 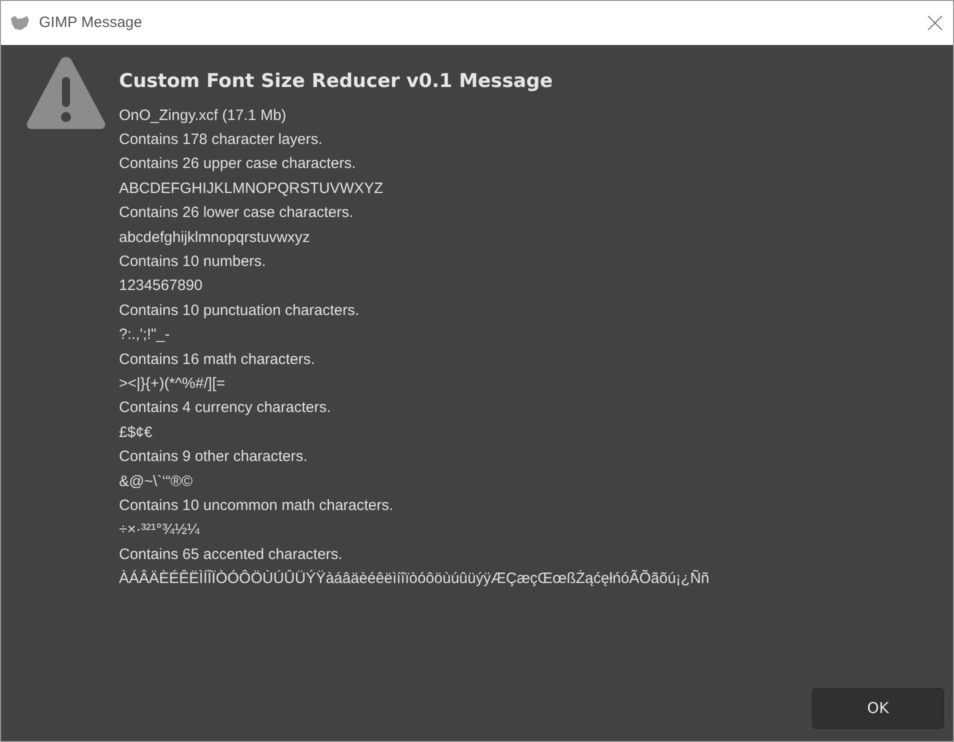 What do you see at coordinates (172, 384) in the screenshot?
I see `message-line: ><|}{+)(*^%#/][=` at bounding box center [172, 384].